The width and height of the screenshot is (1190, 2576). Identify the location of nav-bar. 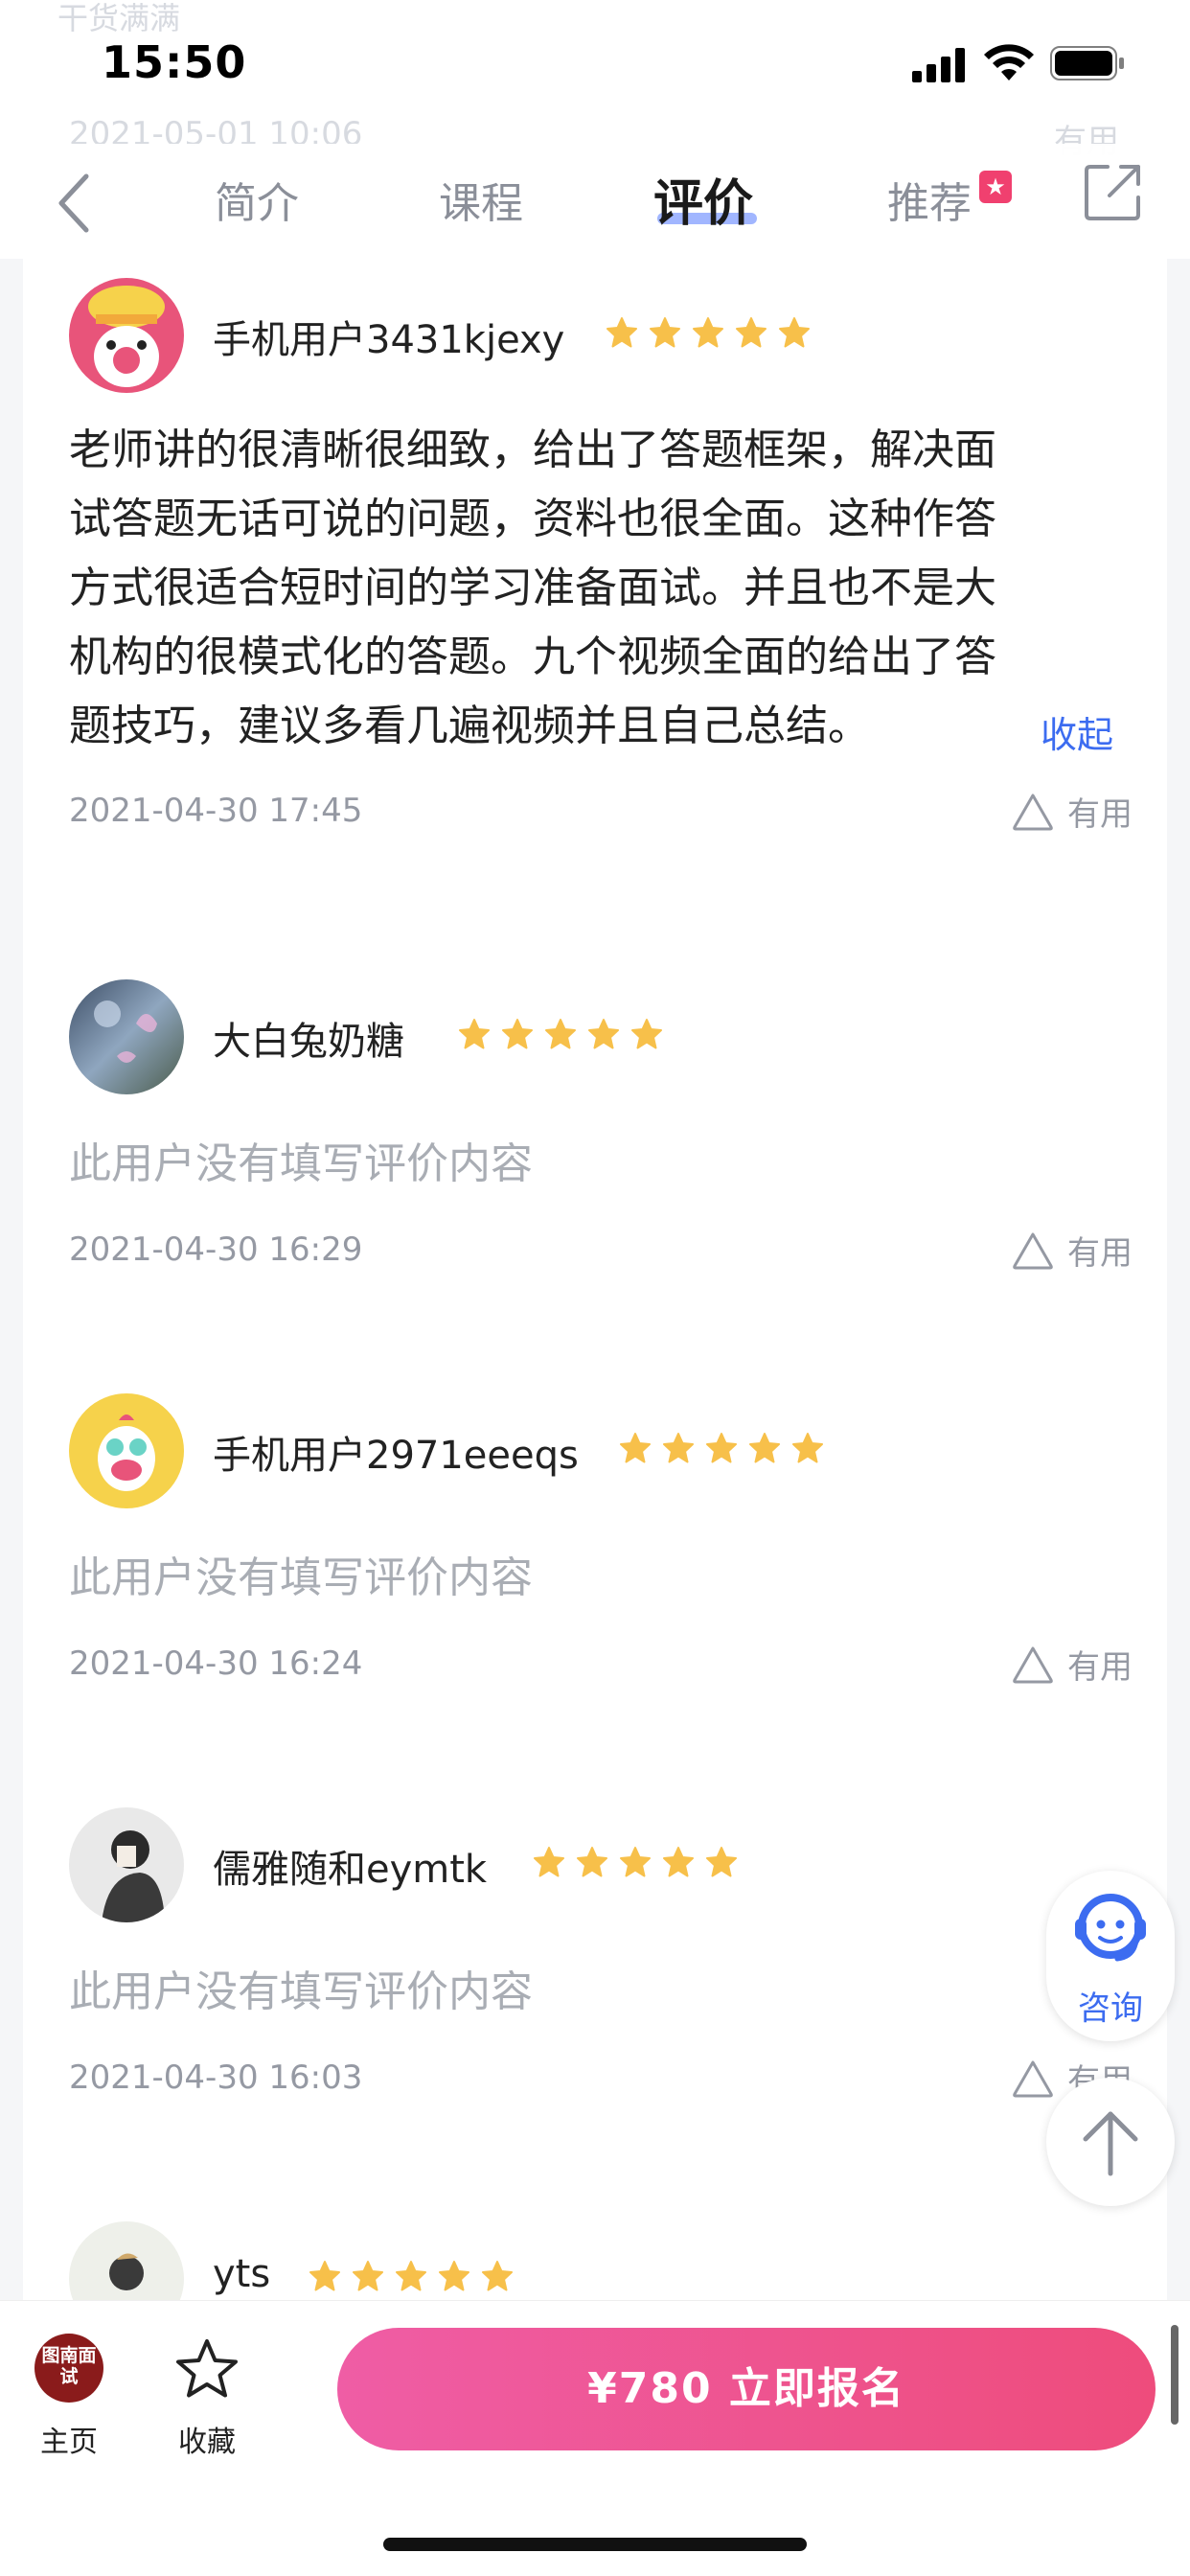
(595, 201).